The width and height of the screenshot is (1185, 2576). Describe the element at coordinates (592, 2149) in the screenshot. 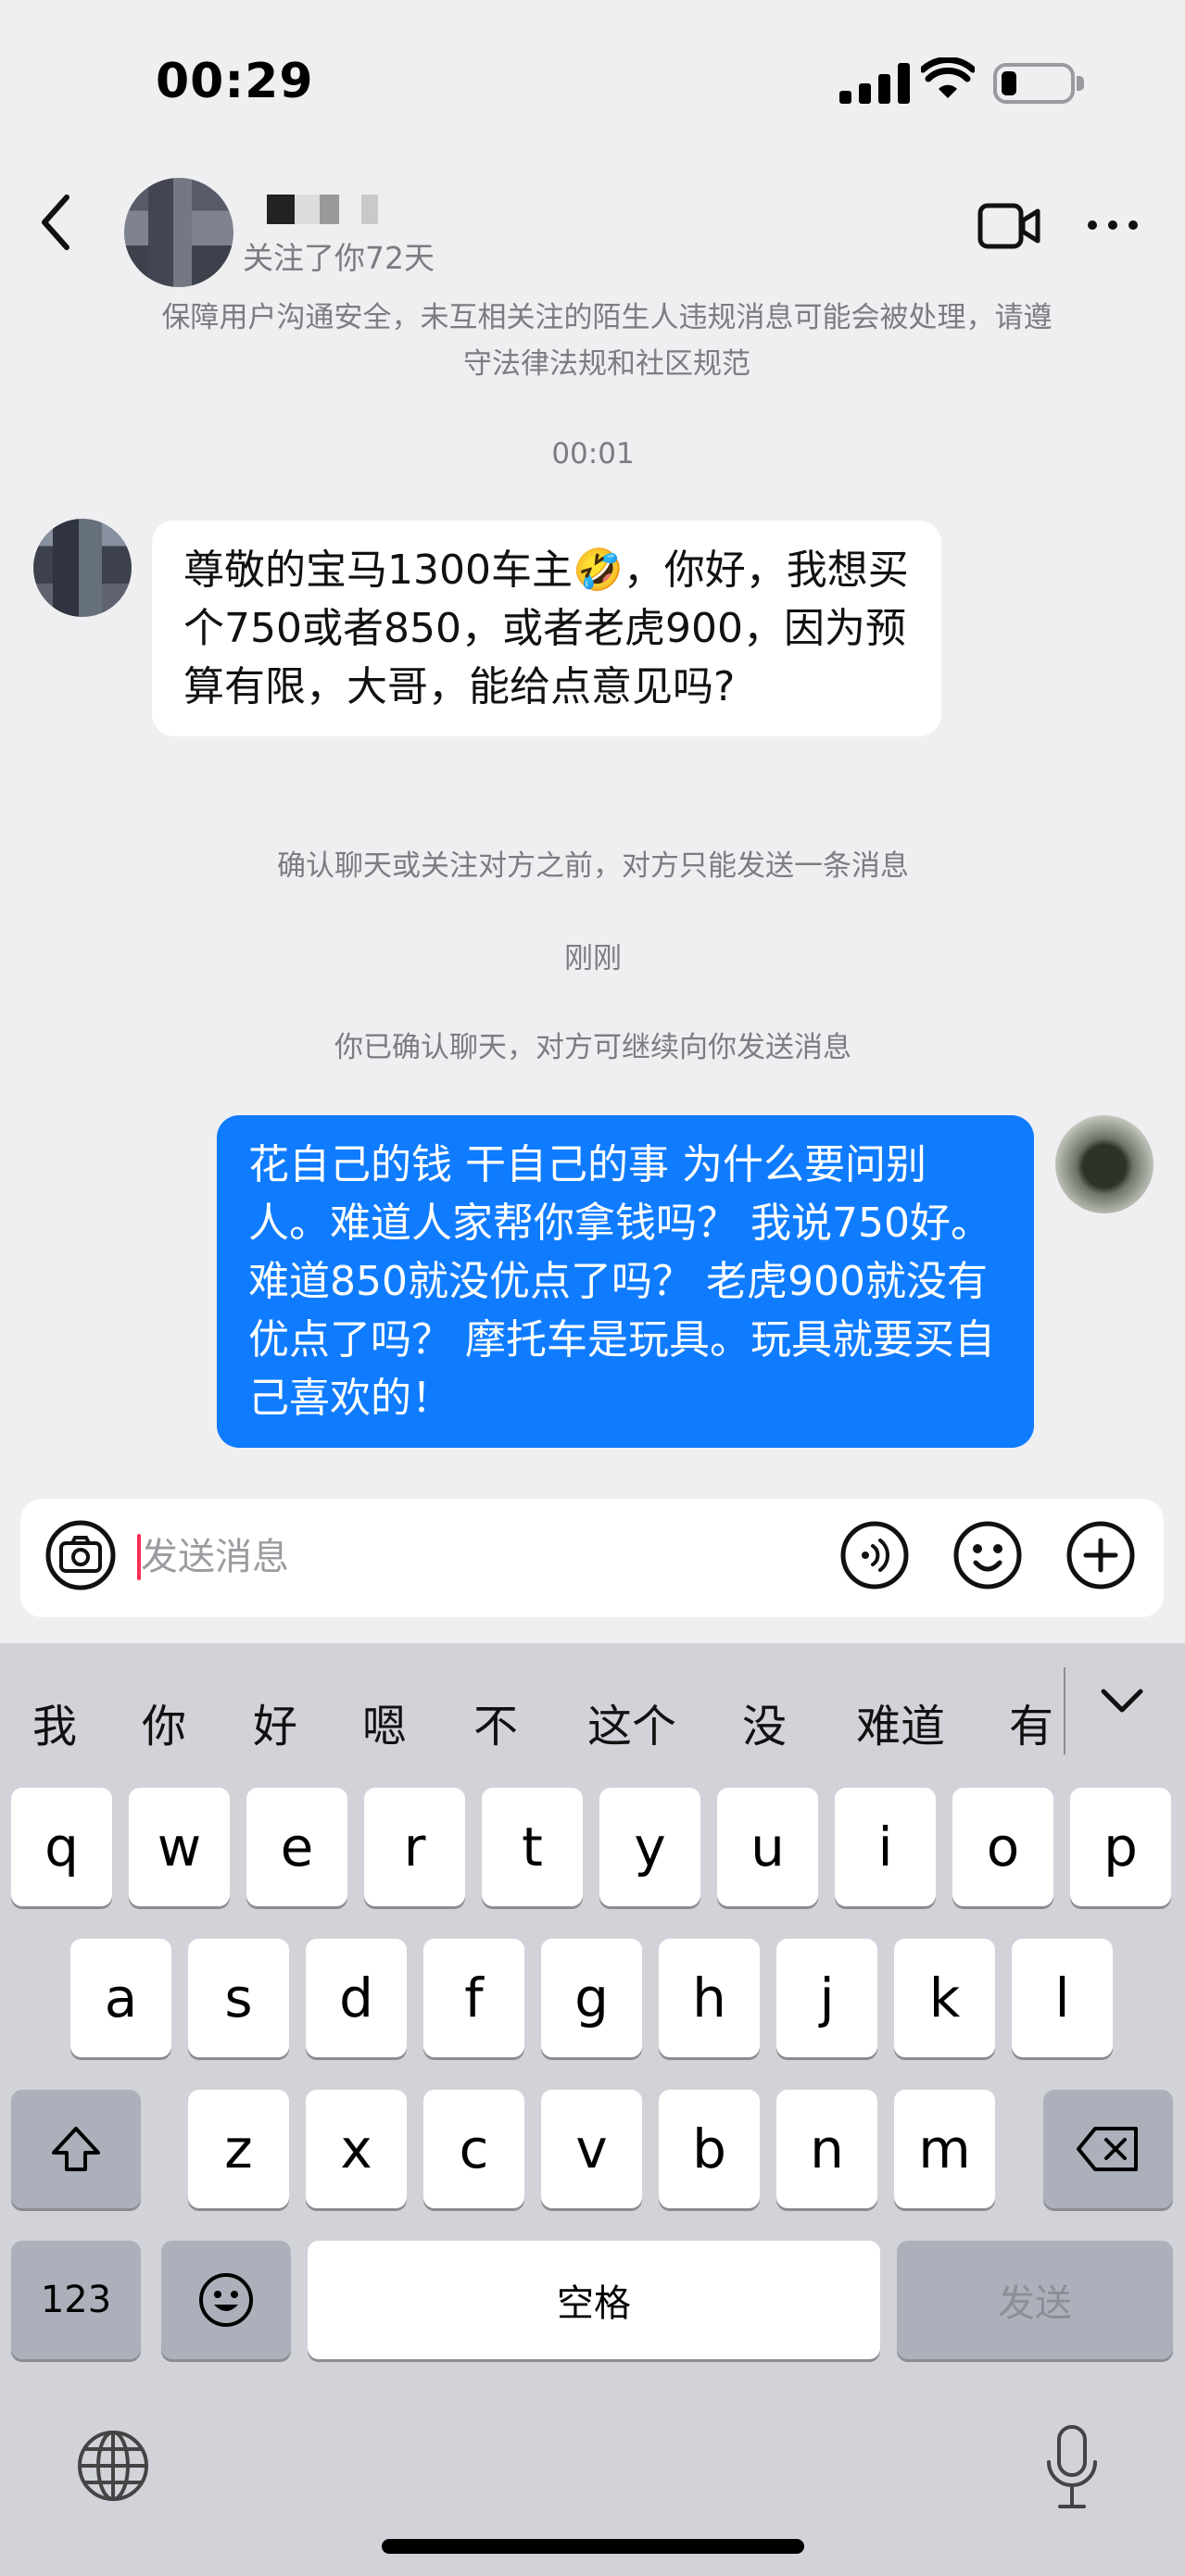

I see `key-v: v` at that location.